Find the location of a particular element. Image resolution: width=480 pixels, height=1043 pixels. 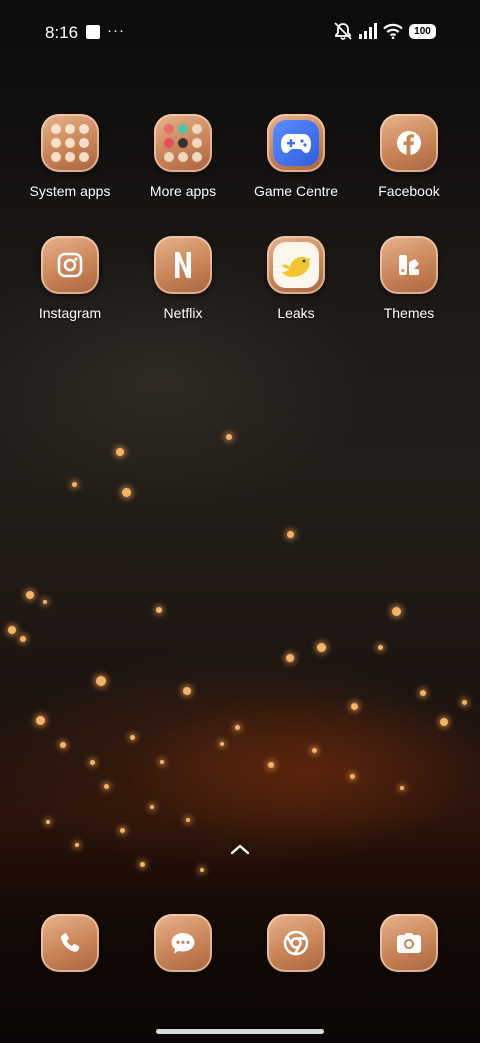

gamepad-icon is located at coordinates (296, 143).